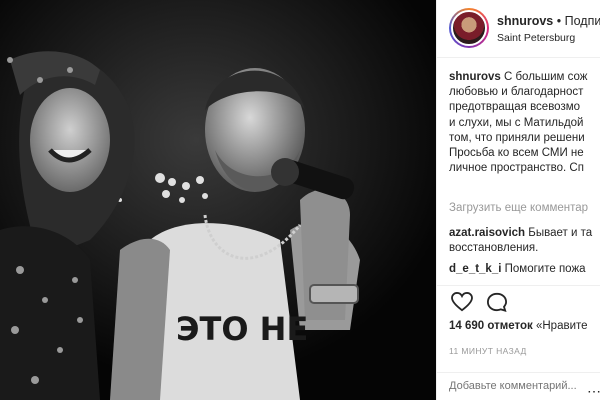 This screenshot has width=600, height=400. I want to click on comment-text: Бывает и та, so click(560, 233).